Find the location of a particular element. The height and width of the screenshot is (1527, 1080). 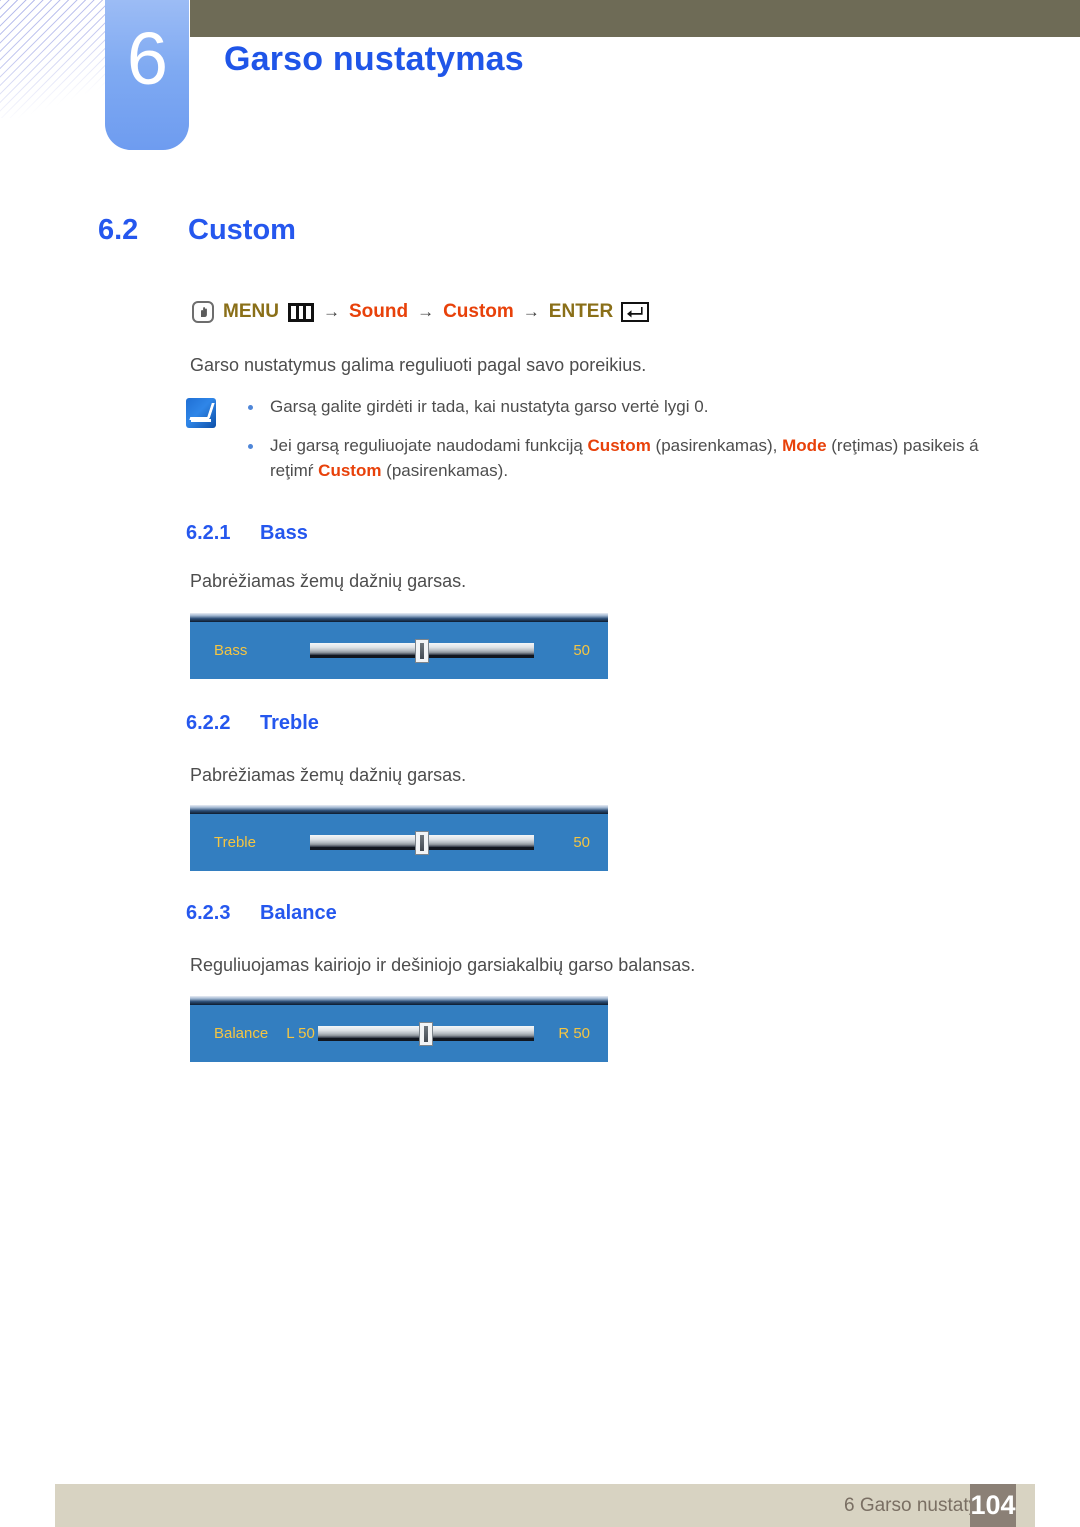

path-arrow-1: → is located at coordinates (331, 311).